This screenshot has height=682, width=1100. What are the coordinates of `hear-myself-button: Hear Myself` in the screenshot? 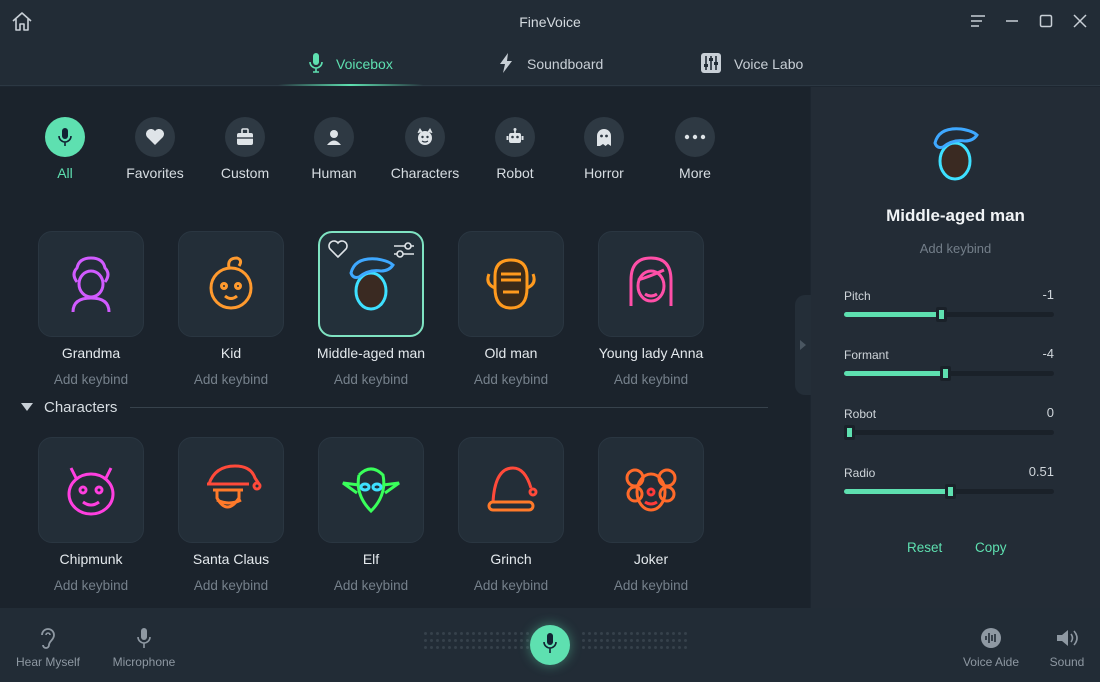 It's located at (48, 647).